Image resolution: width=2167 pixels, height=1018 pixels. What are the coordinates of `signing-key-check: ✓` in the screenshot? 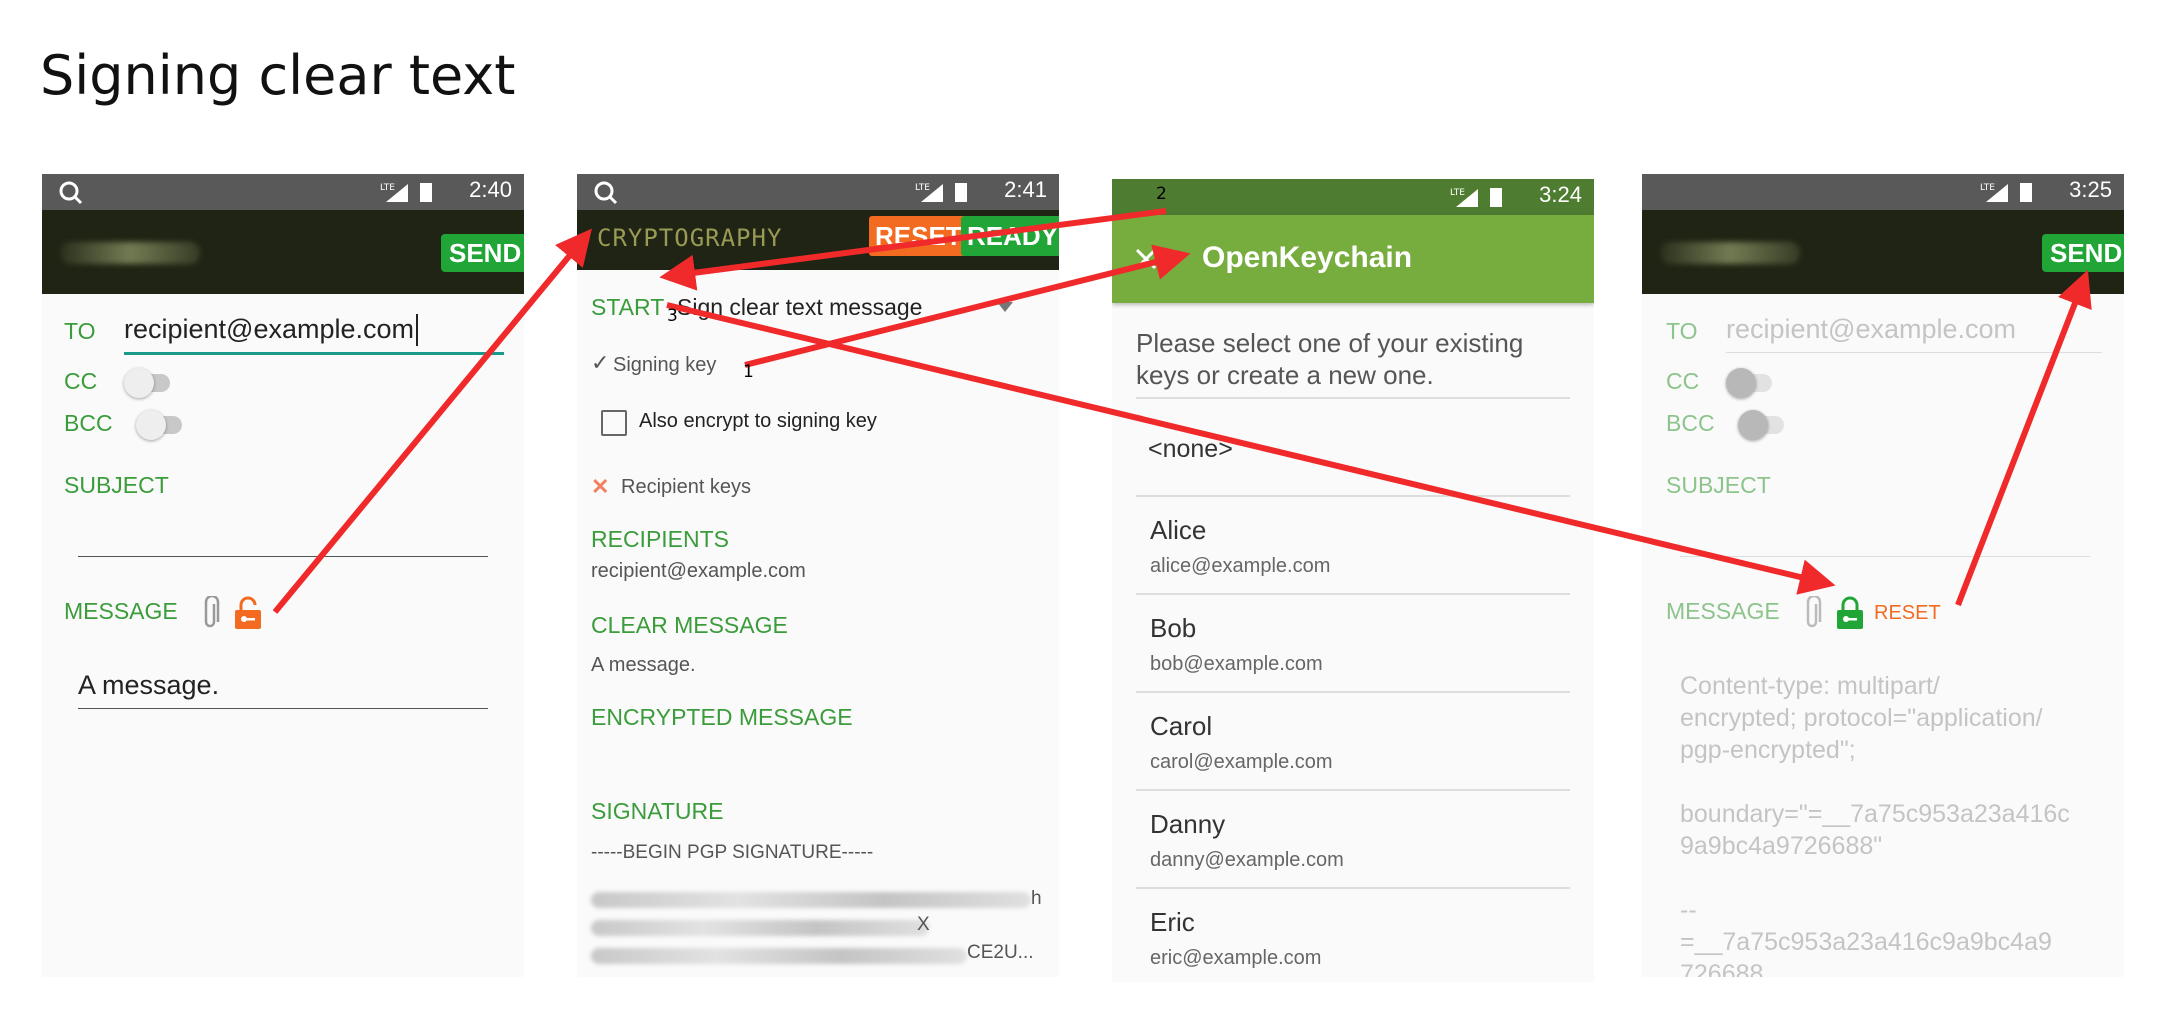 It's located at (600, 362).